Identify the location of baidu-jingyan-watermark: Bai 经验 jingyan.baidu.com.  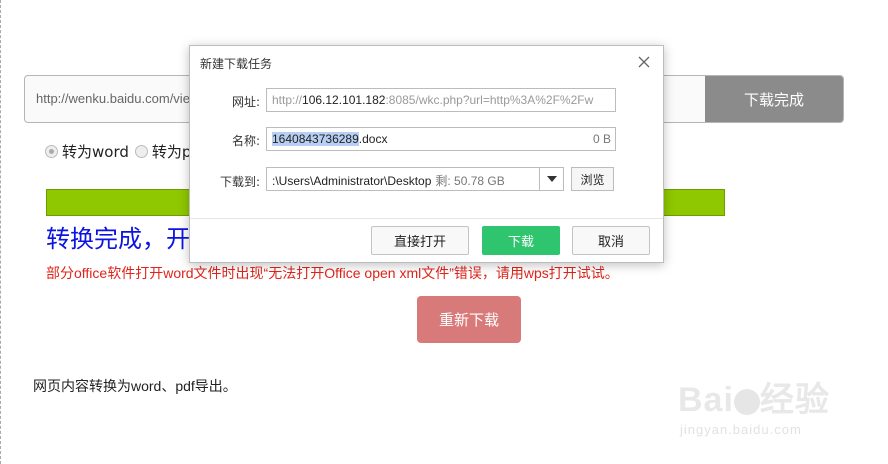
(763, 407).